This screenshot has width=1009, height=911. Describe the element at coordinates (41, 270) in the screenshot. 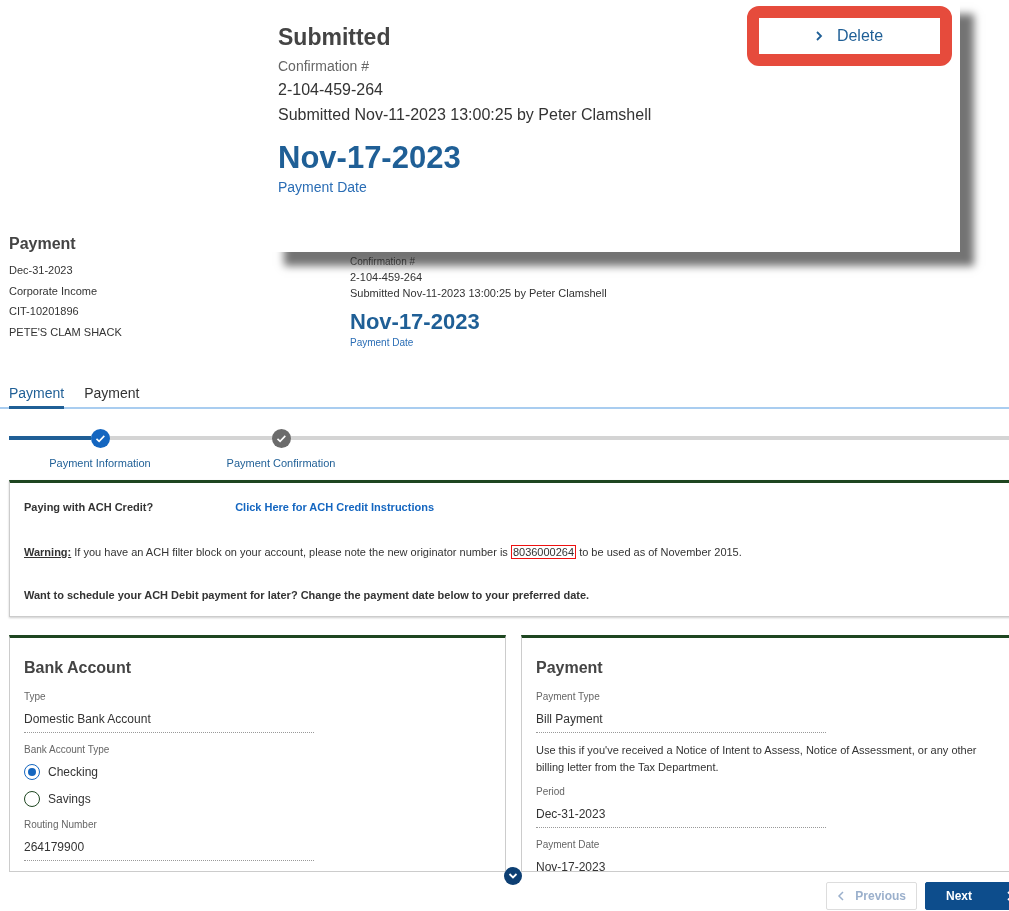

I see `summary-line: Dec-31-2023` at that location.